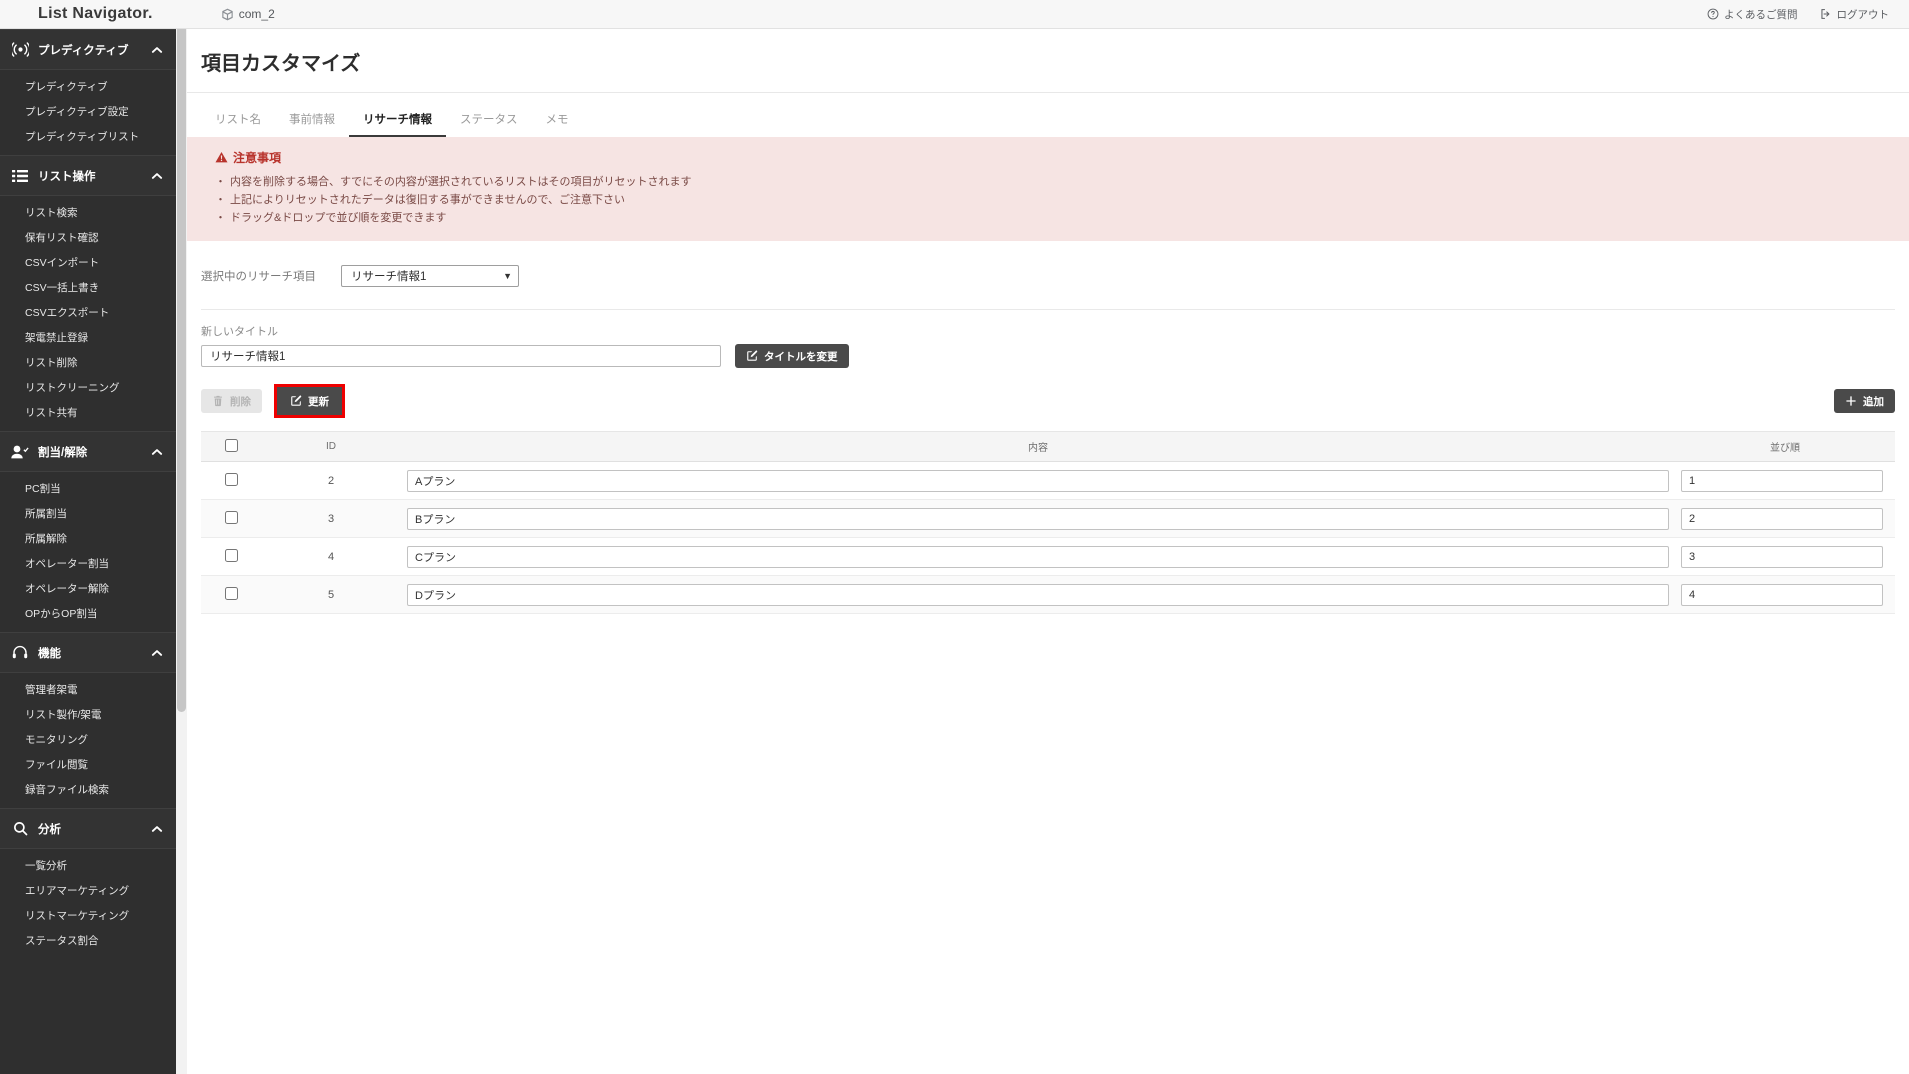 This screenshot has height=1074, width=1909. Describe the element at coordinates (1785, 446) in the screenshot. I see `header-order: 並び順` at that location.